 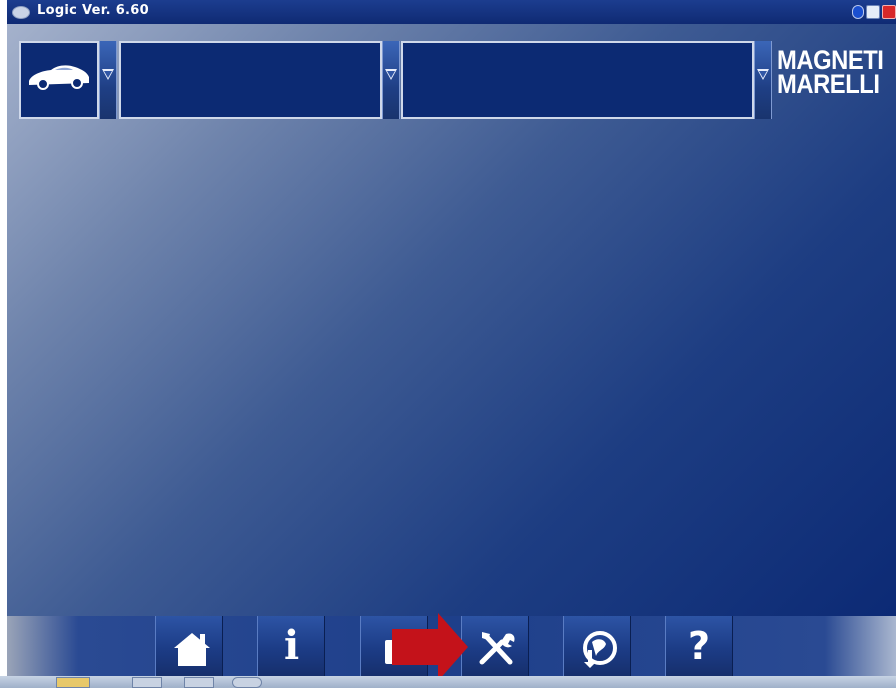 I want to click on info-button: i, so click(x=291, y=646).